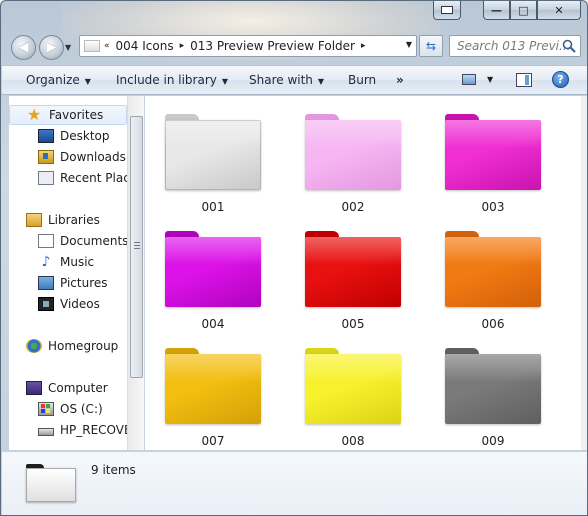 Image resolution: width=588 pixels, height=516 pixels. I want to click on recent-pages-chevron-icon: ▼, so click(68, 47).